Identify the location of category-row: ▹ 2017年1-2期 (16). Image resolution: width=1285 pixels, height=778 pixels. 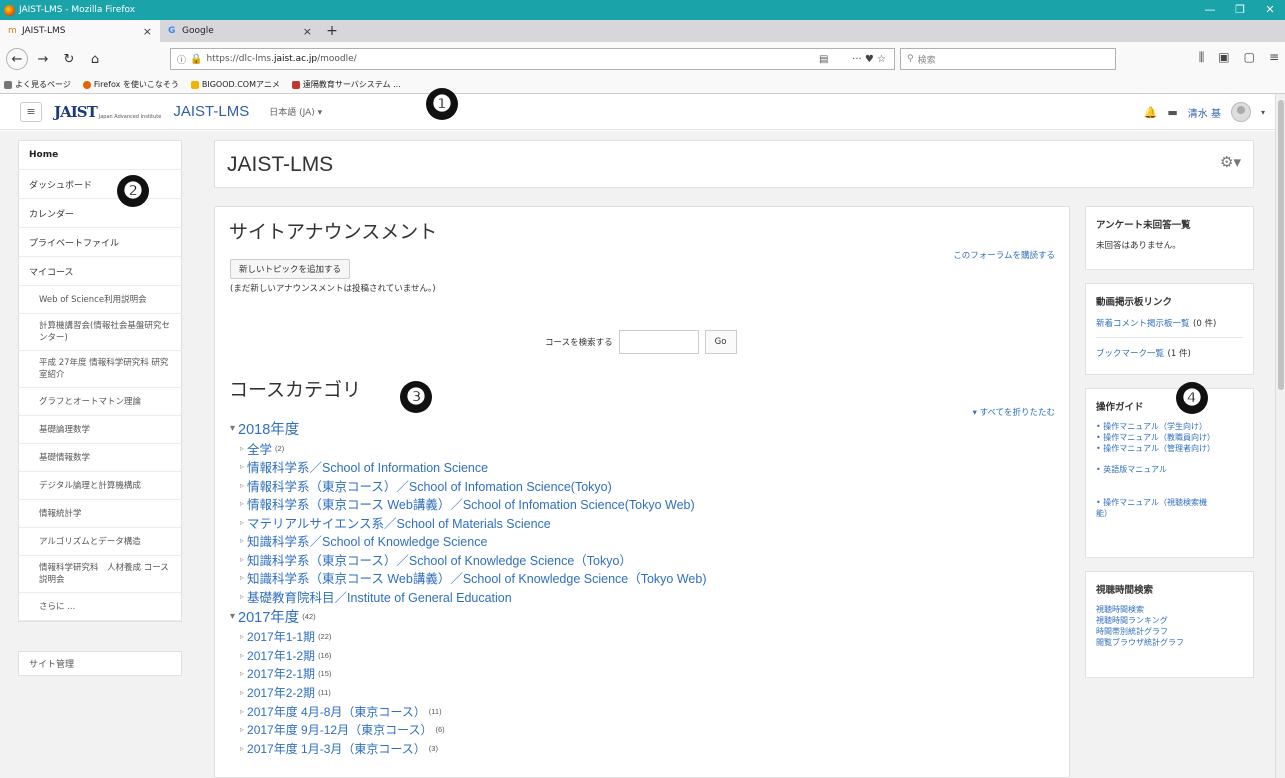
(640, 655).